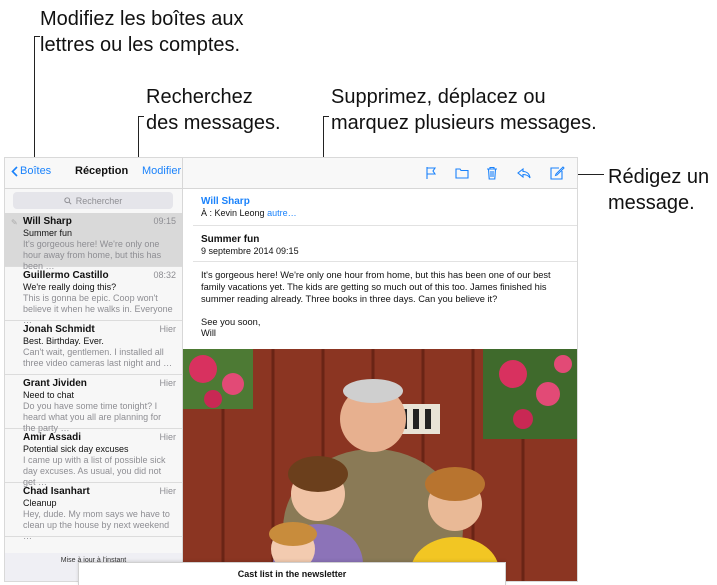  What do you see at coordinates (590, 174) in the screenshot?
I see `callout-line-compose` at bounding box center [590, 174].